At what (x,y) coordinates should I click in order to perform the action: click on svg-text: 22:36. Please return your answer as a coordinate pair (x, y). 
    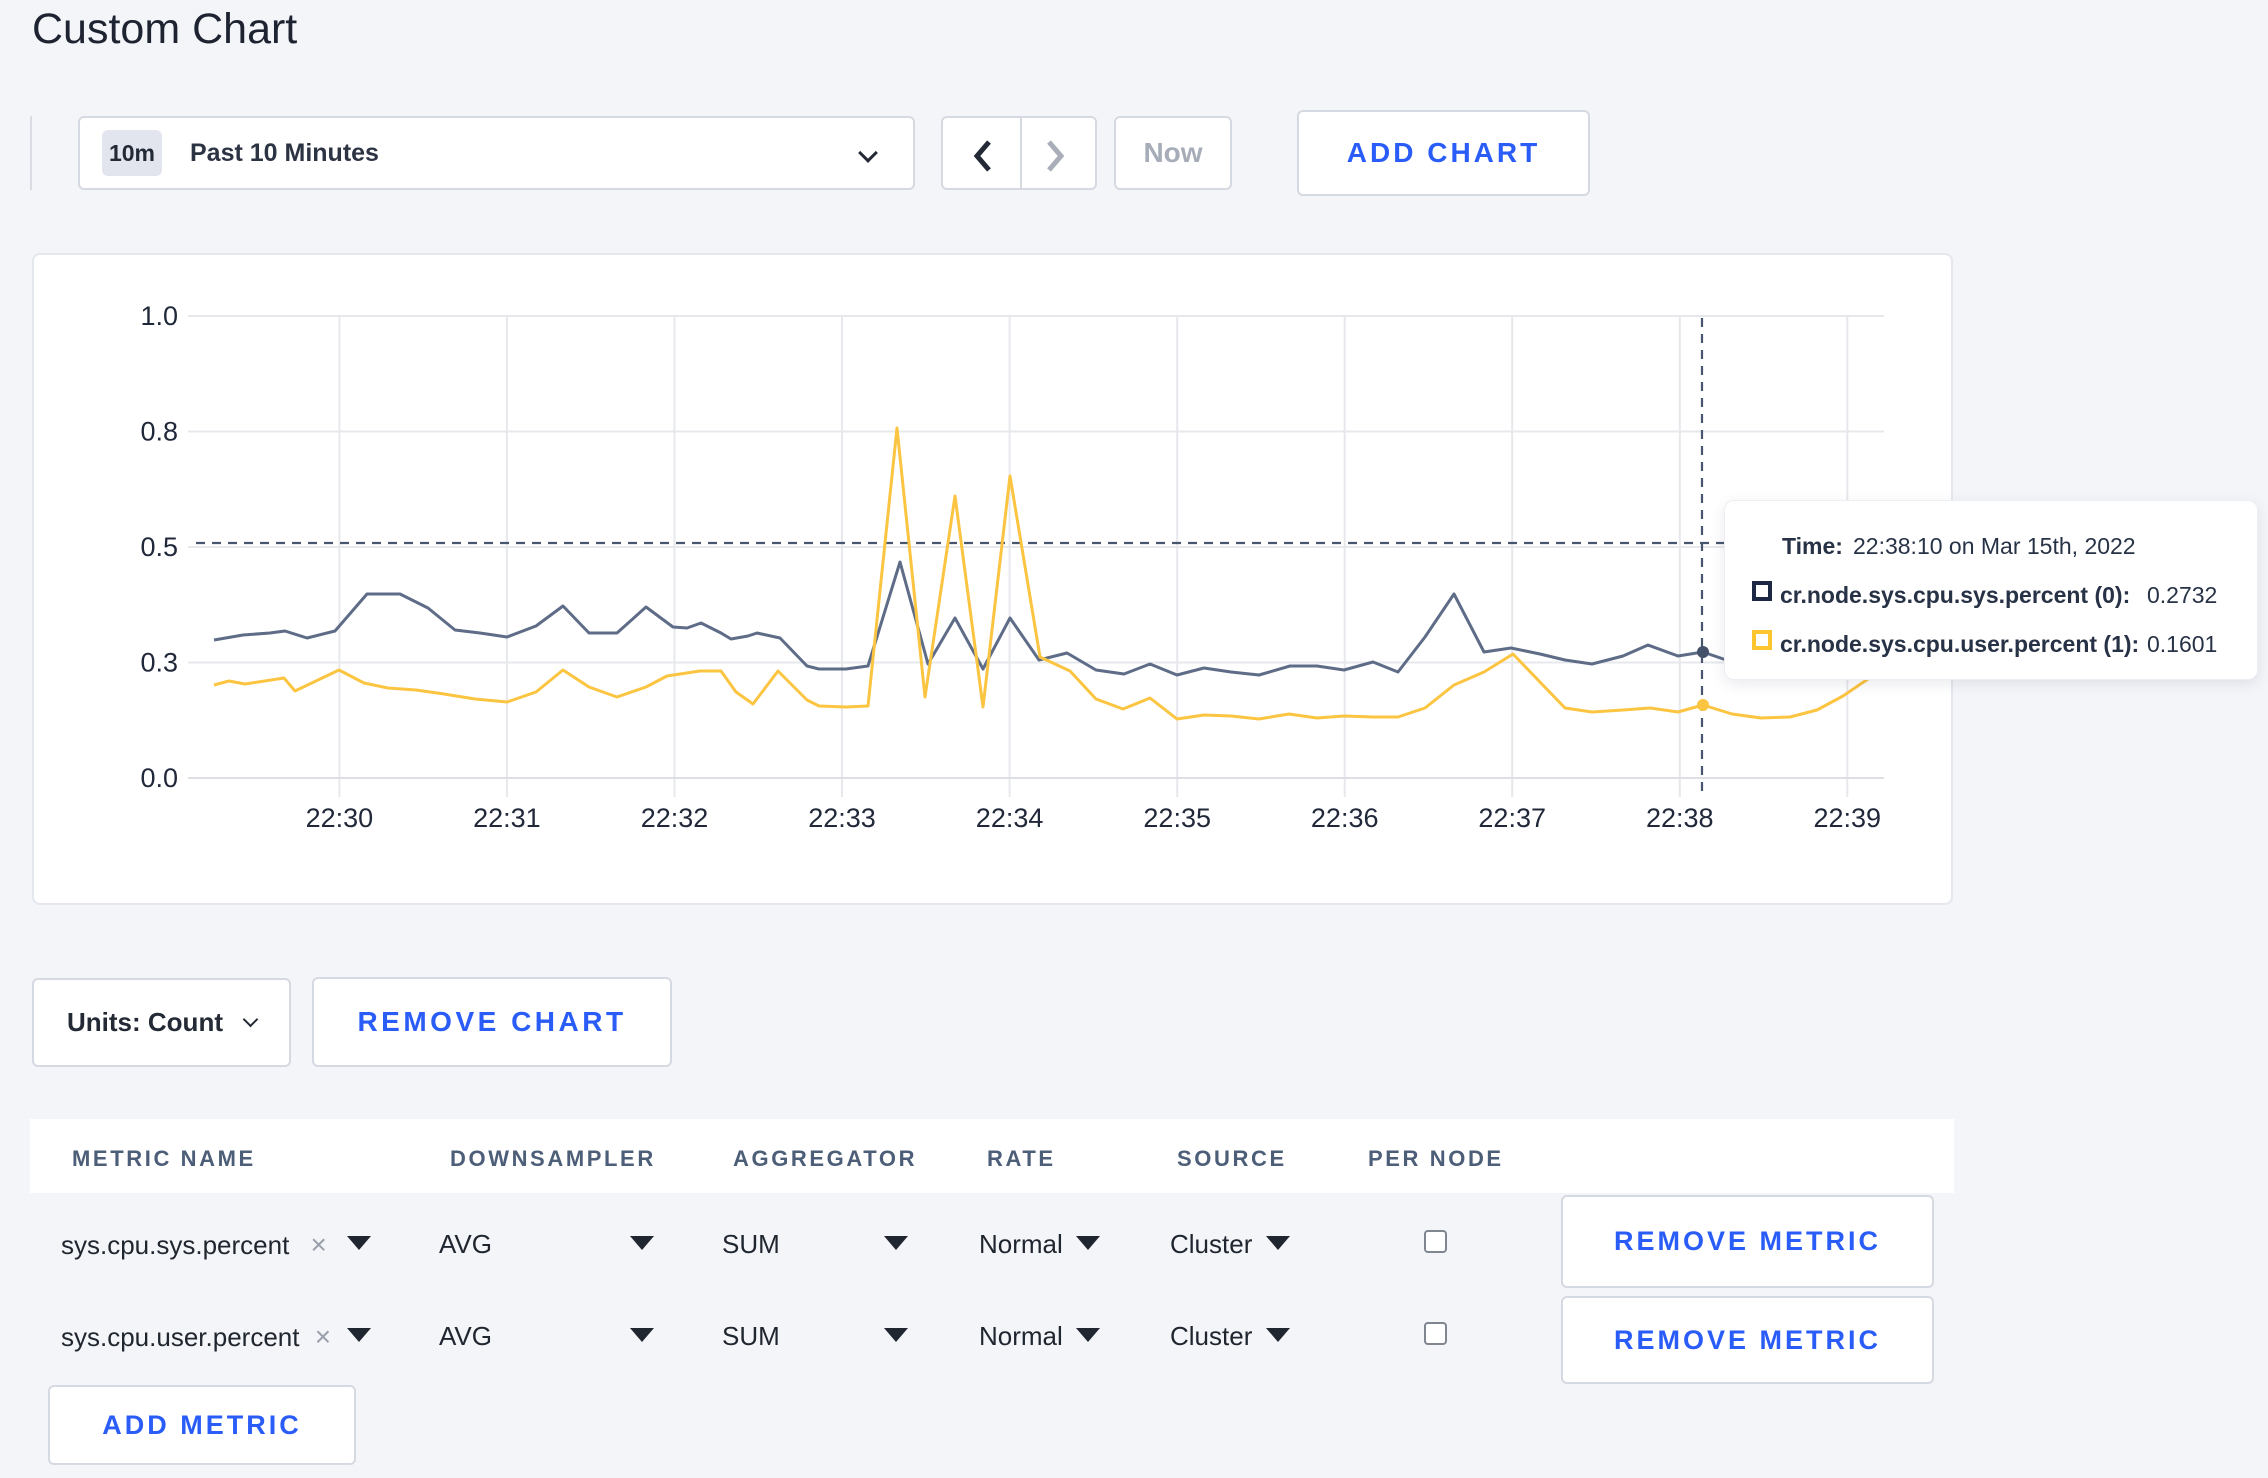
    Looking at the image, I should click on (1345, 818).